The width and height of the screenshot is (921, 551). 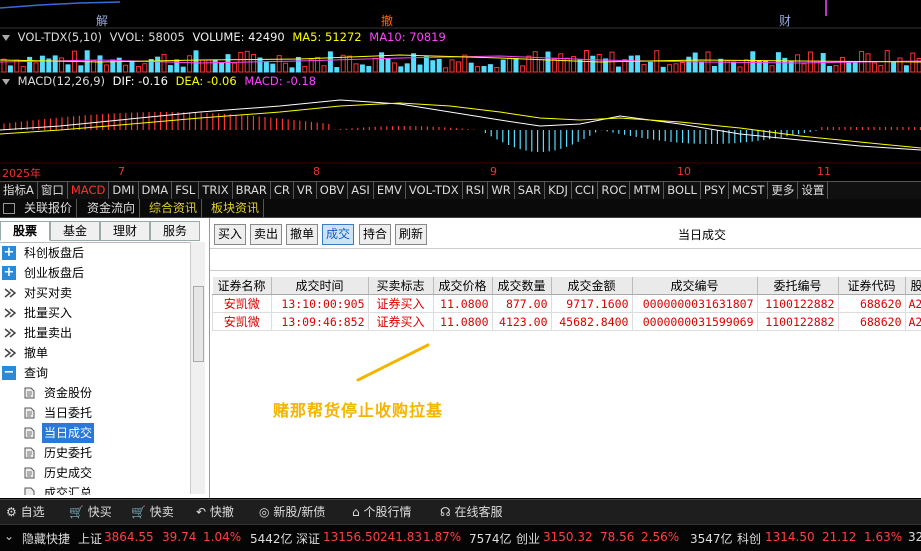 What do you see at coordinates (185, 190) in the screenshot?
I see `indicator-tab: FSL` at bounding box center [185, 190].